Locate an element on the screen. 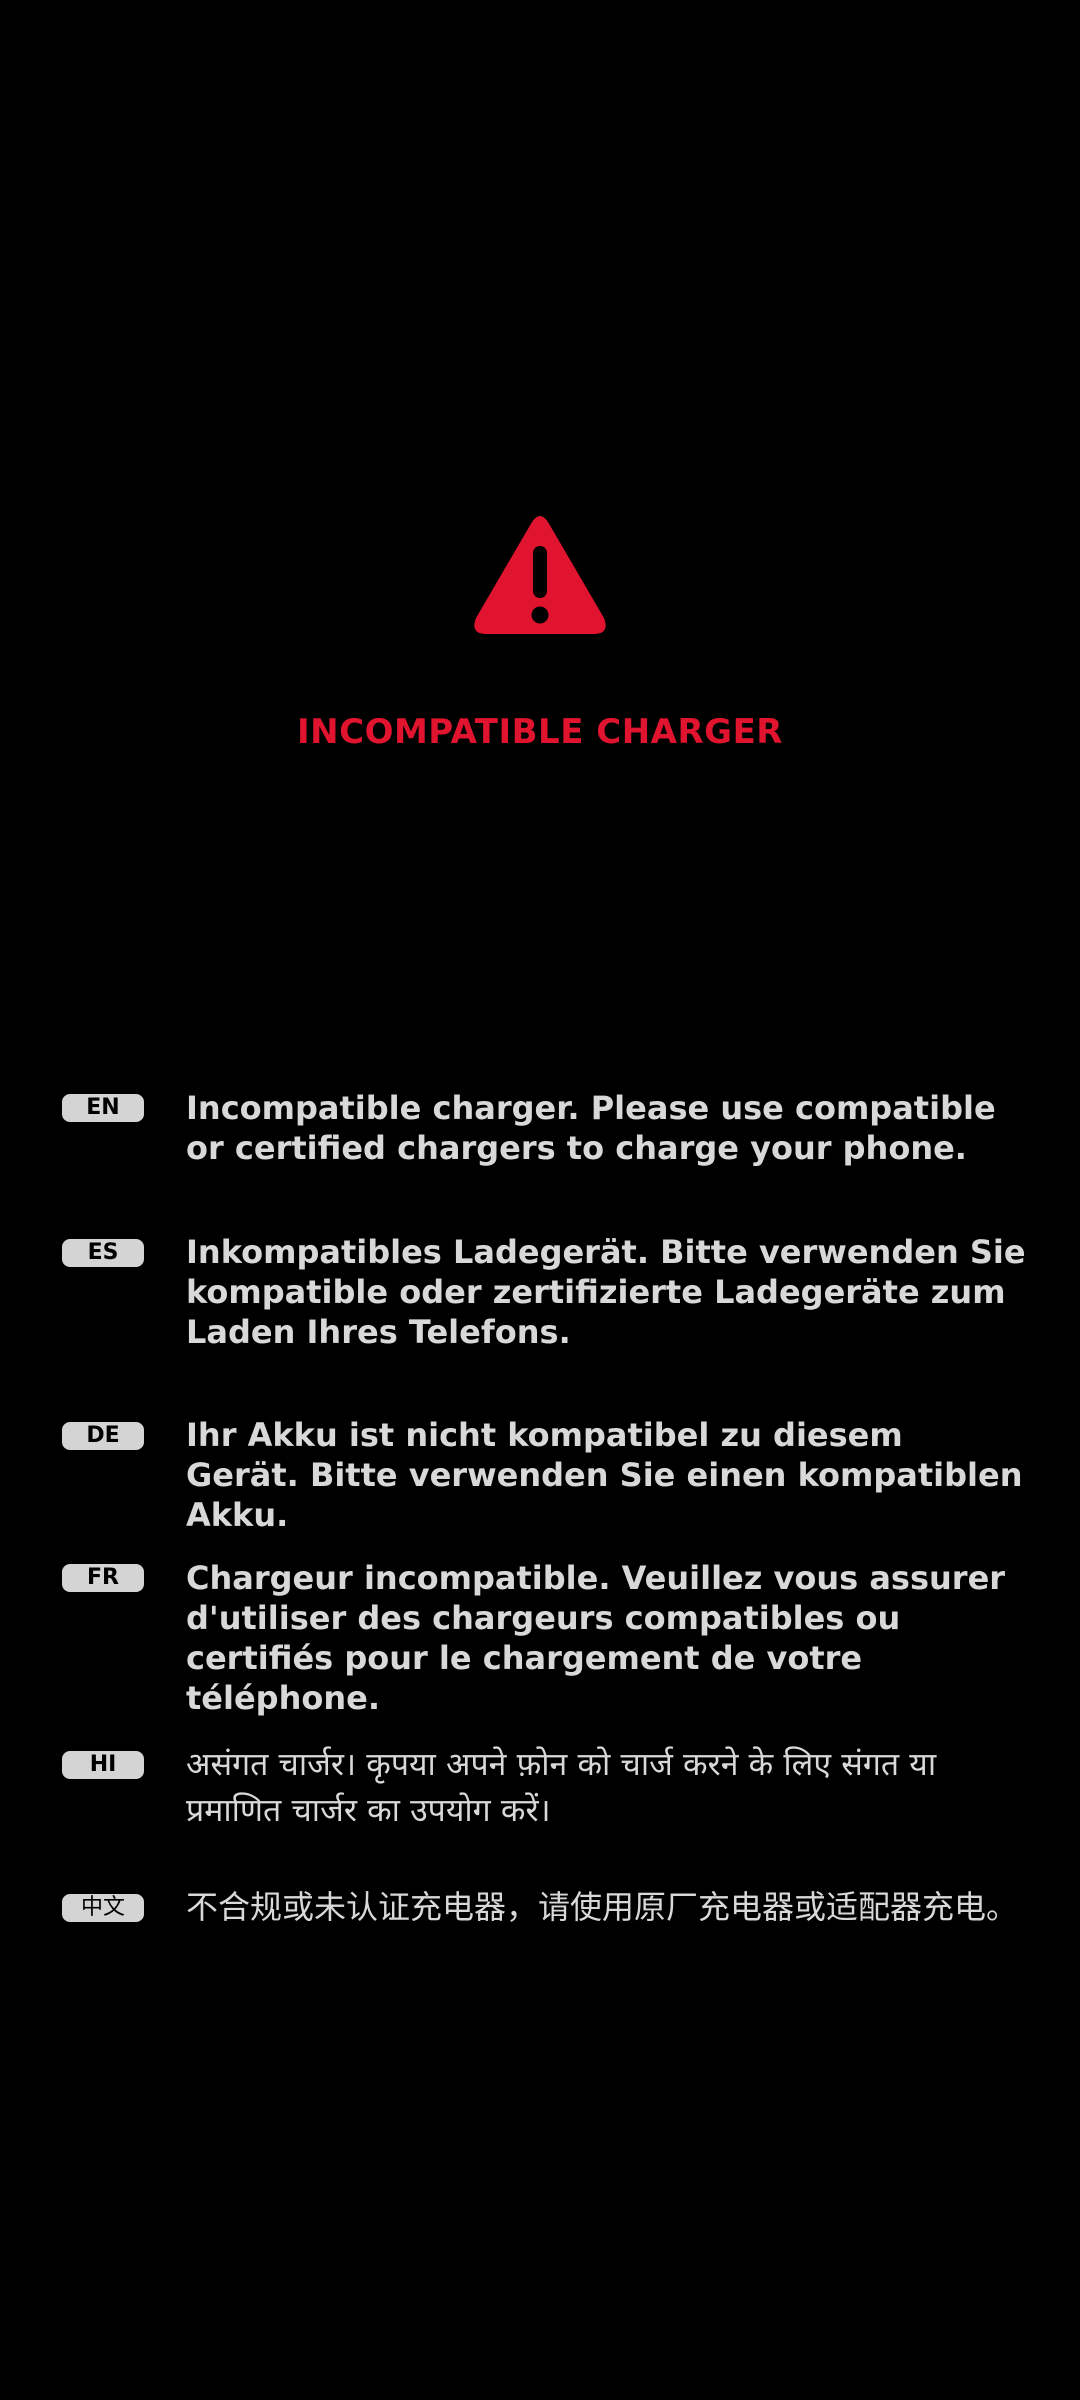  alert-title: INCOMPATIBLE CHARGER is located at coordinates (540, 732).